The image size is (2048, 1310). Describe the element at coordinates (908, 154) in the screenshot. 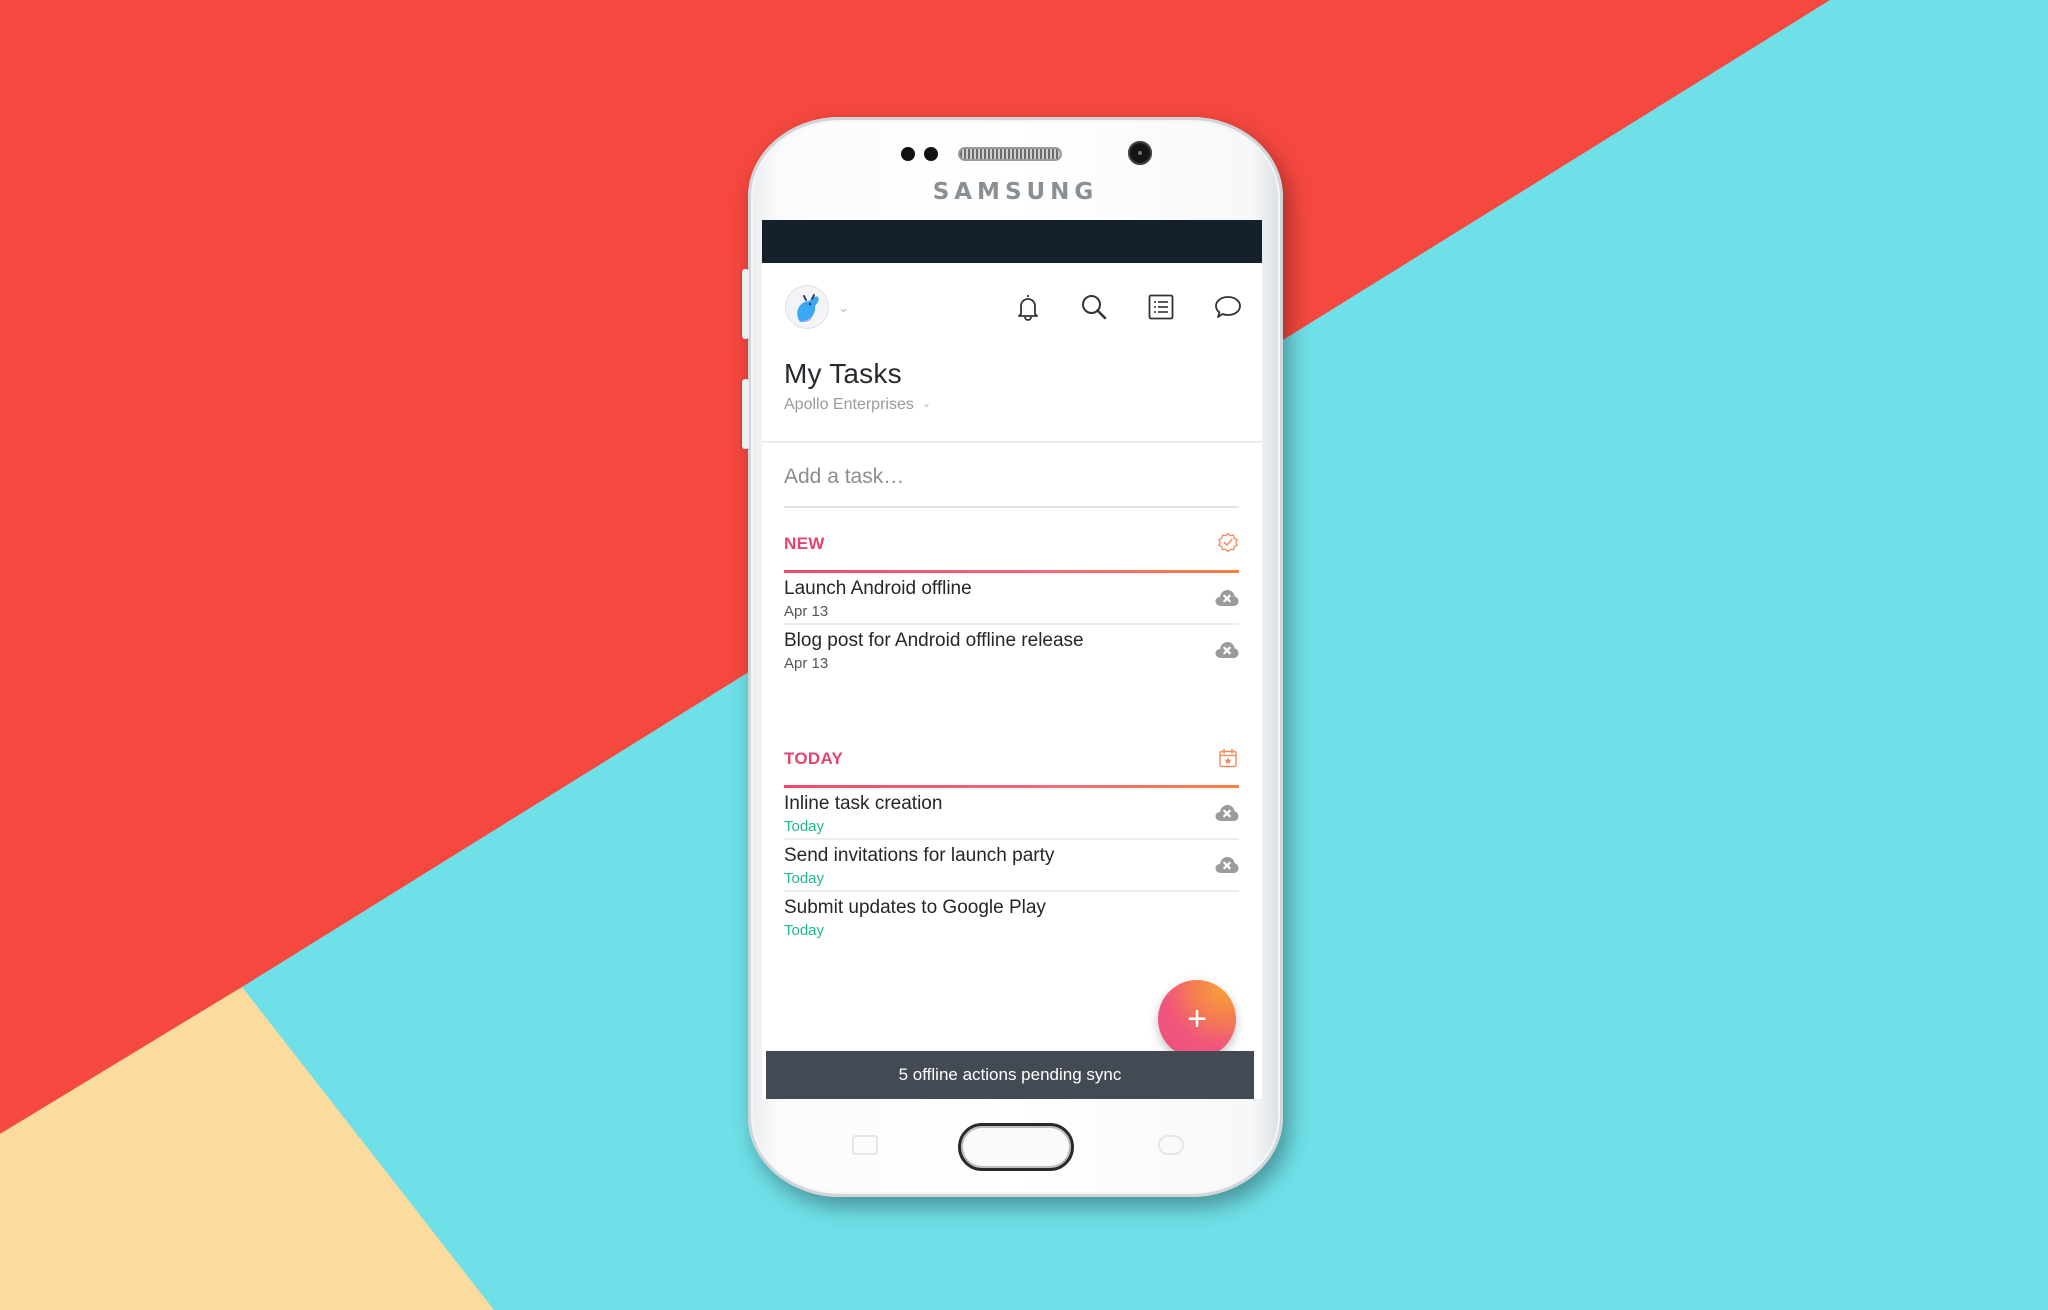

I see `proximity-sensor` at that location.